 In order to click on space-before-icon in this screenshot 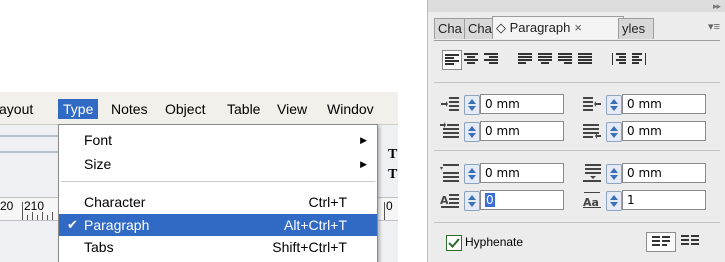, I will do `click(449, 173)`.